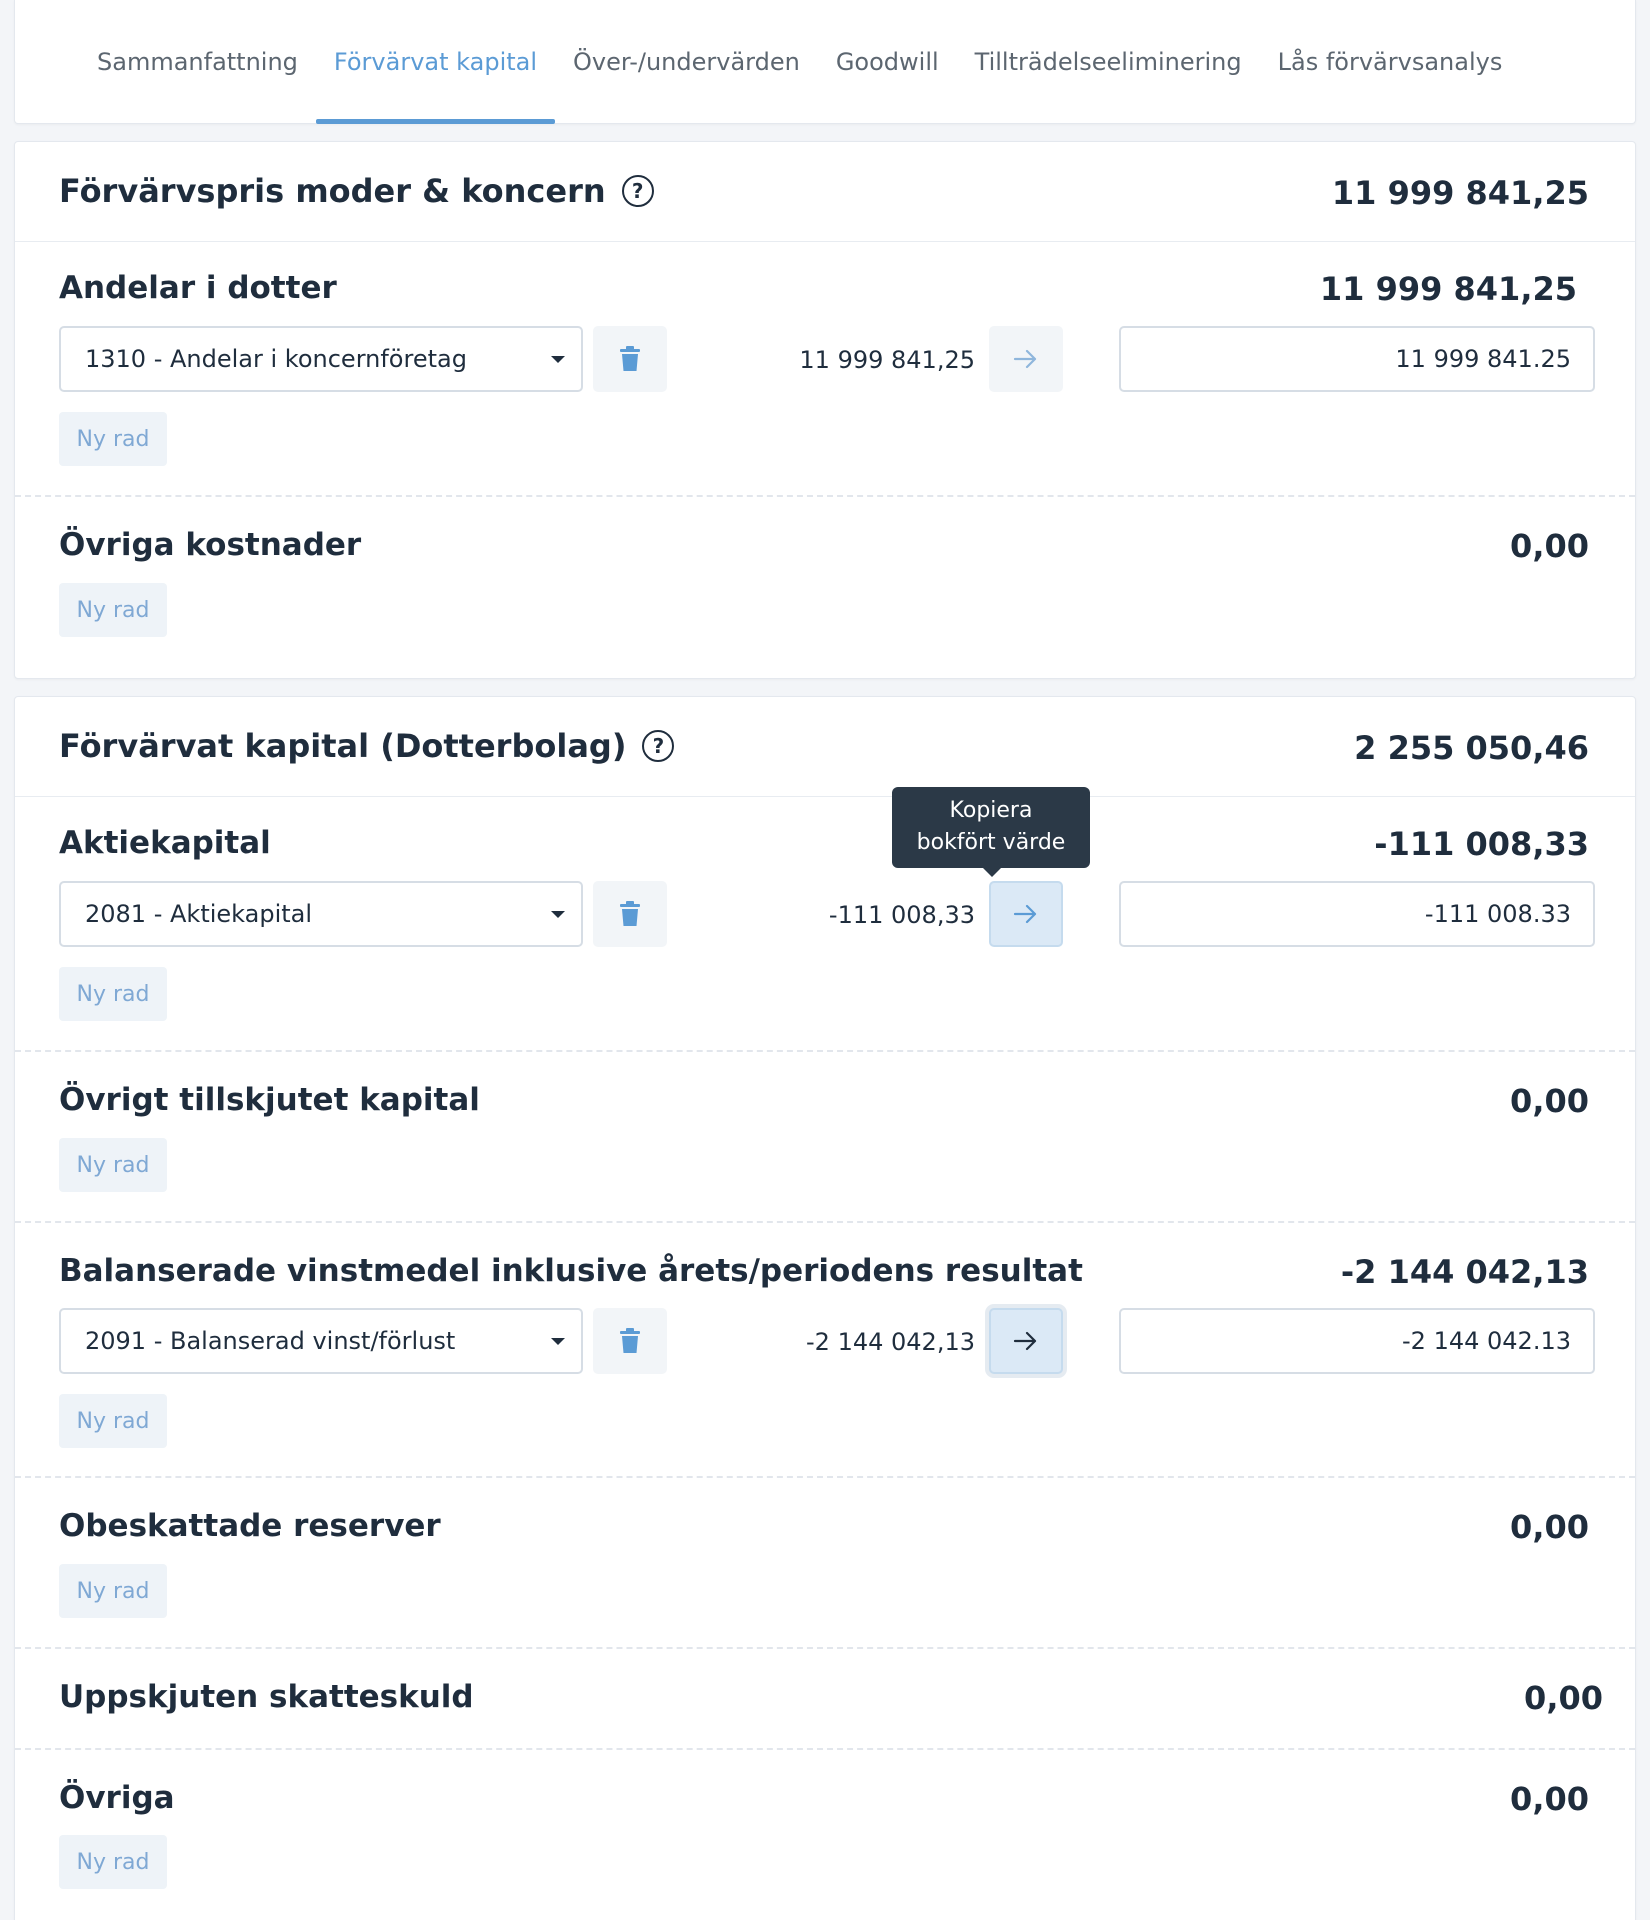  Describe the element at coordinates (199, 914) in the screenshot. I see `share-capital-account-value: 2081 - Aktiekapital` at that location.